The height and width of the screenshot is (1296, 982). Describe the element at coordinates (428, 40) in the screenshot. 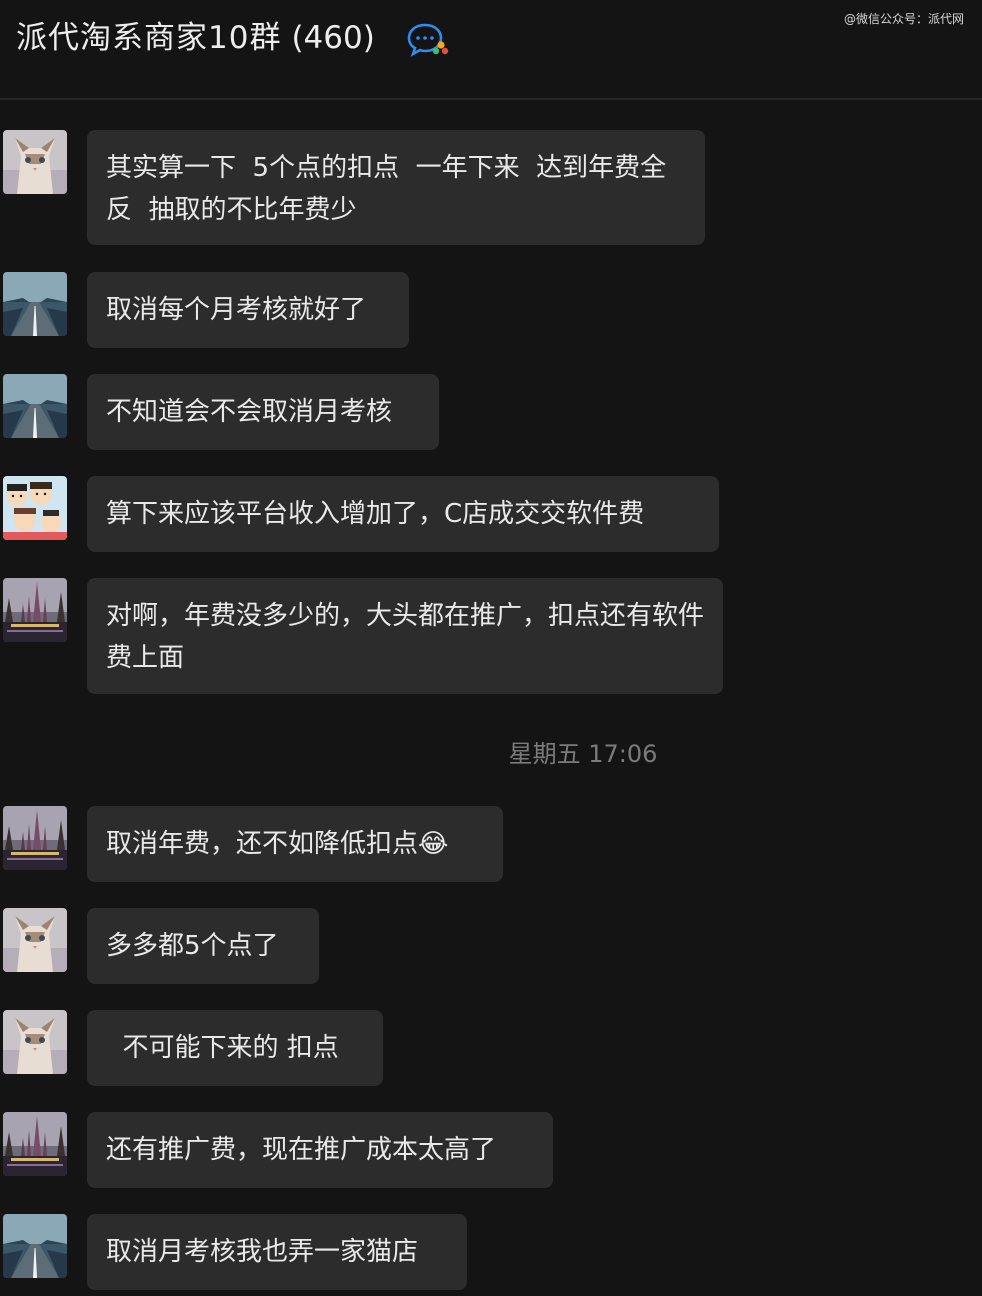

I see `chat-bubbles-icon` at that location.